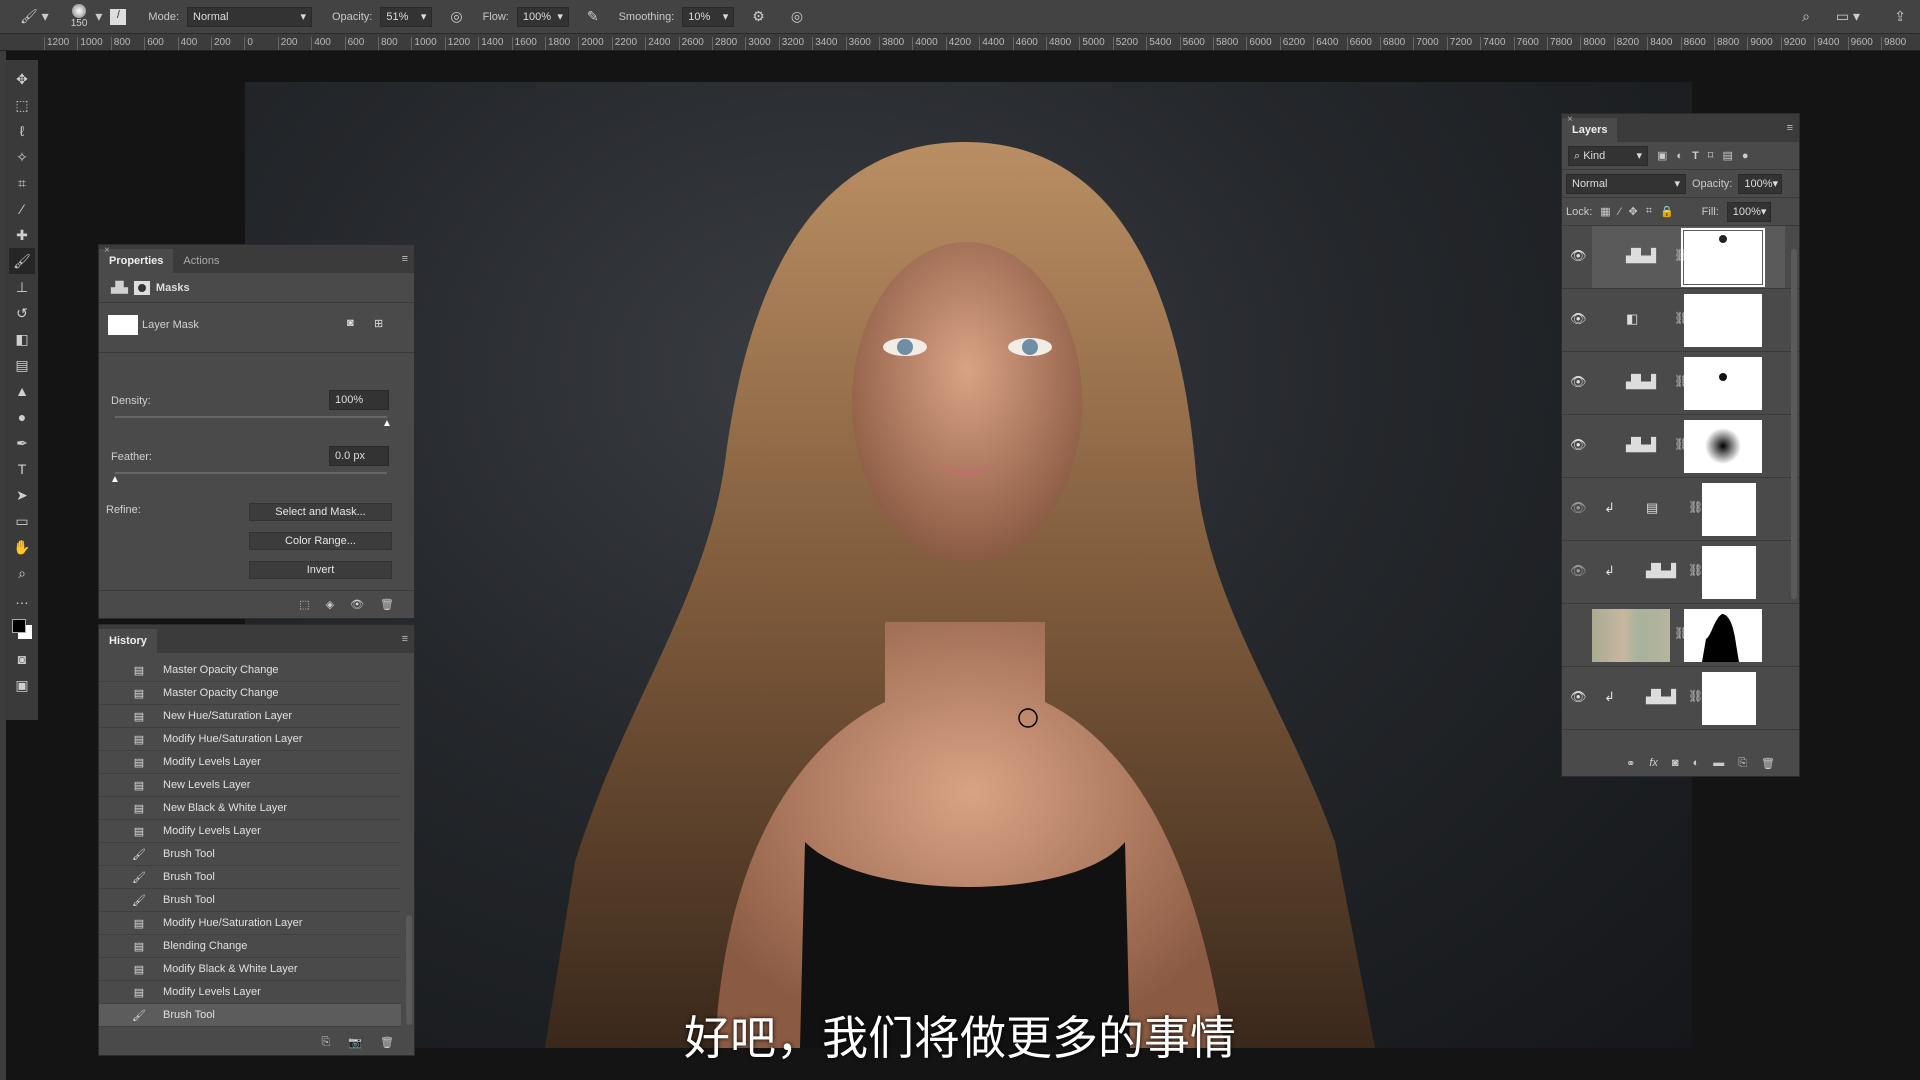  What do you see at coordinates (456, 16) in the screenshot?
I see `pressure-opacity-icon: ◎` at bounding box center [456, 16].